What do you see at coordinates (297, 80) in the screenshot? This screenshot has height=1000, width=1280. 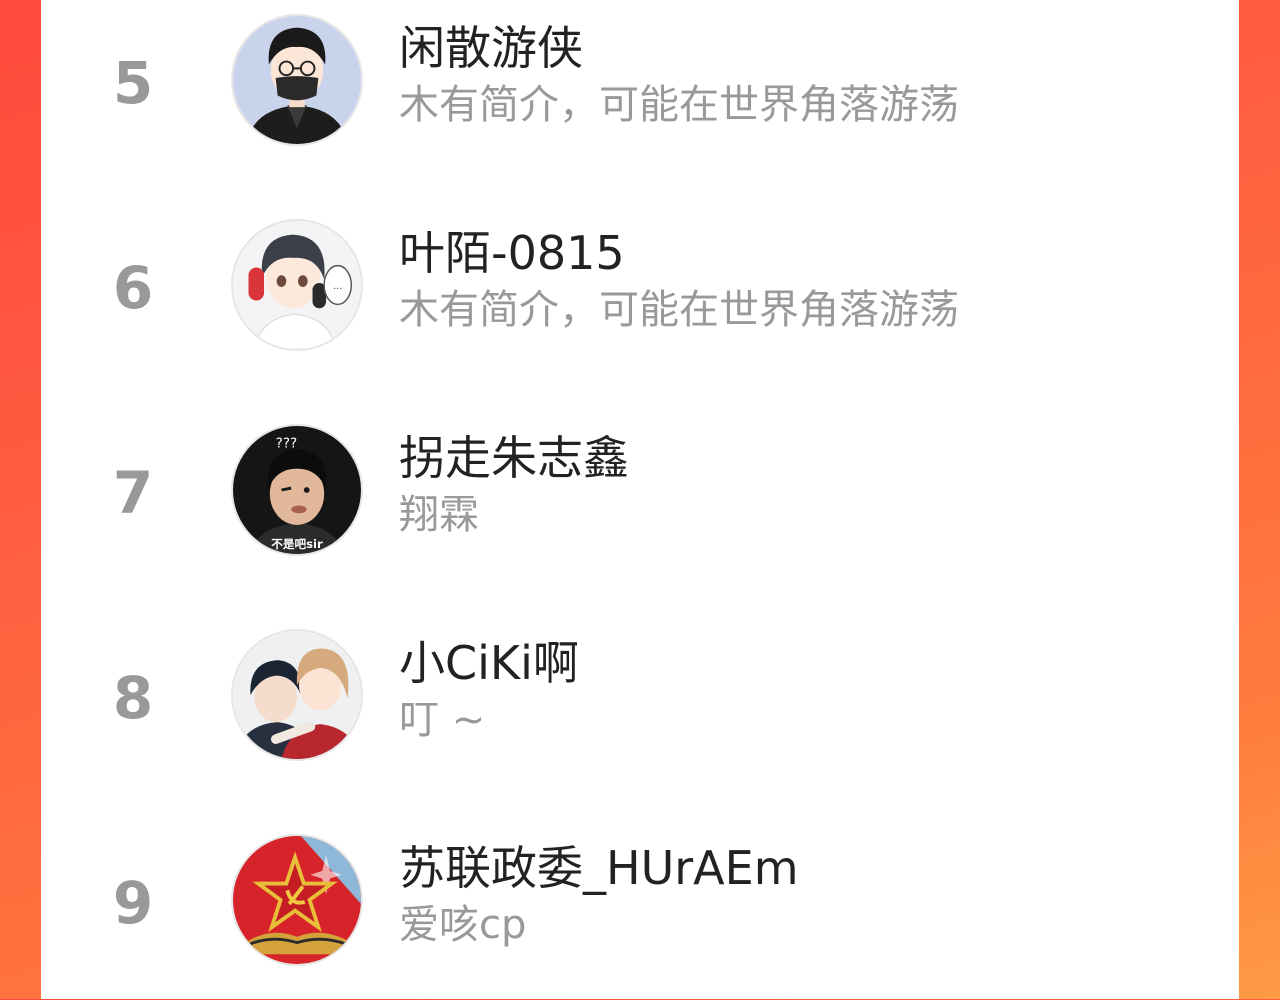 I see `avatar-glasses-mask-boy-icon` at bounding box center [297, 80].